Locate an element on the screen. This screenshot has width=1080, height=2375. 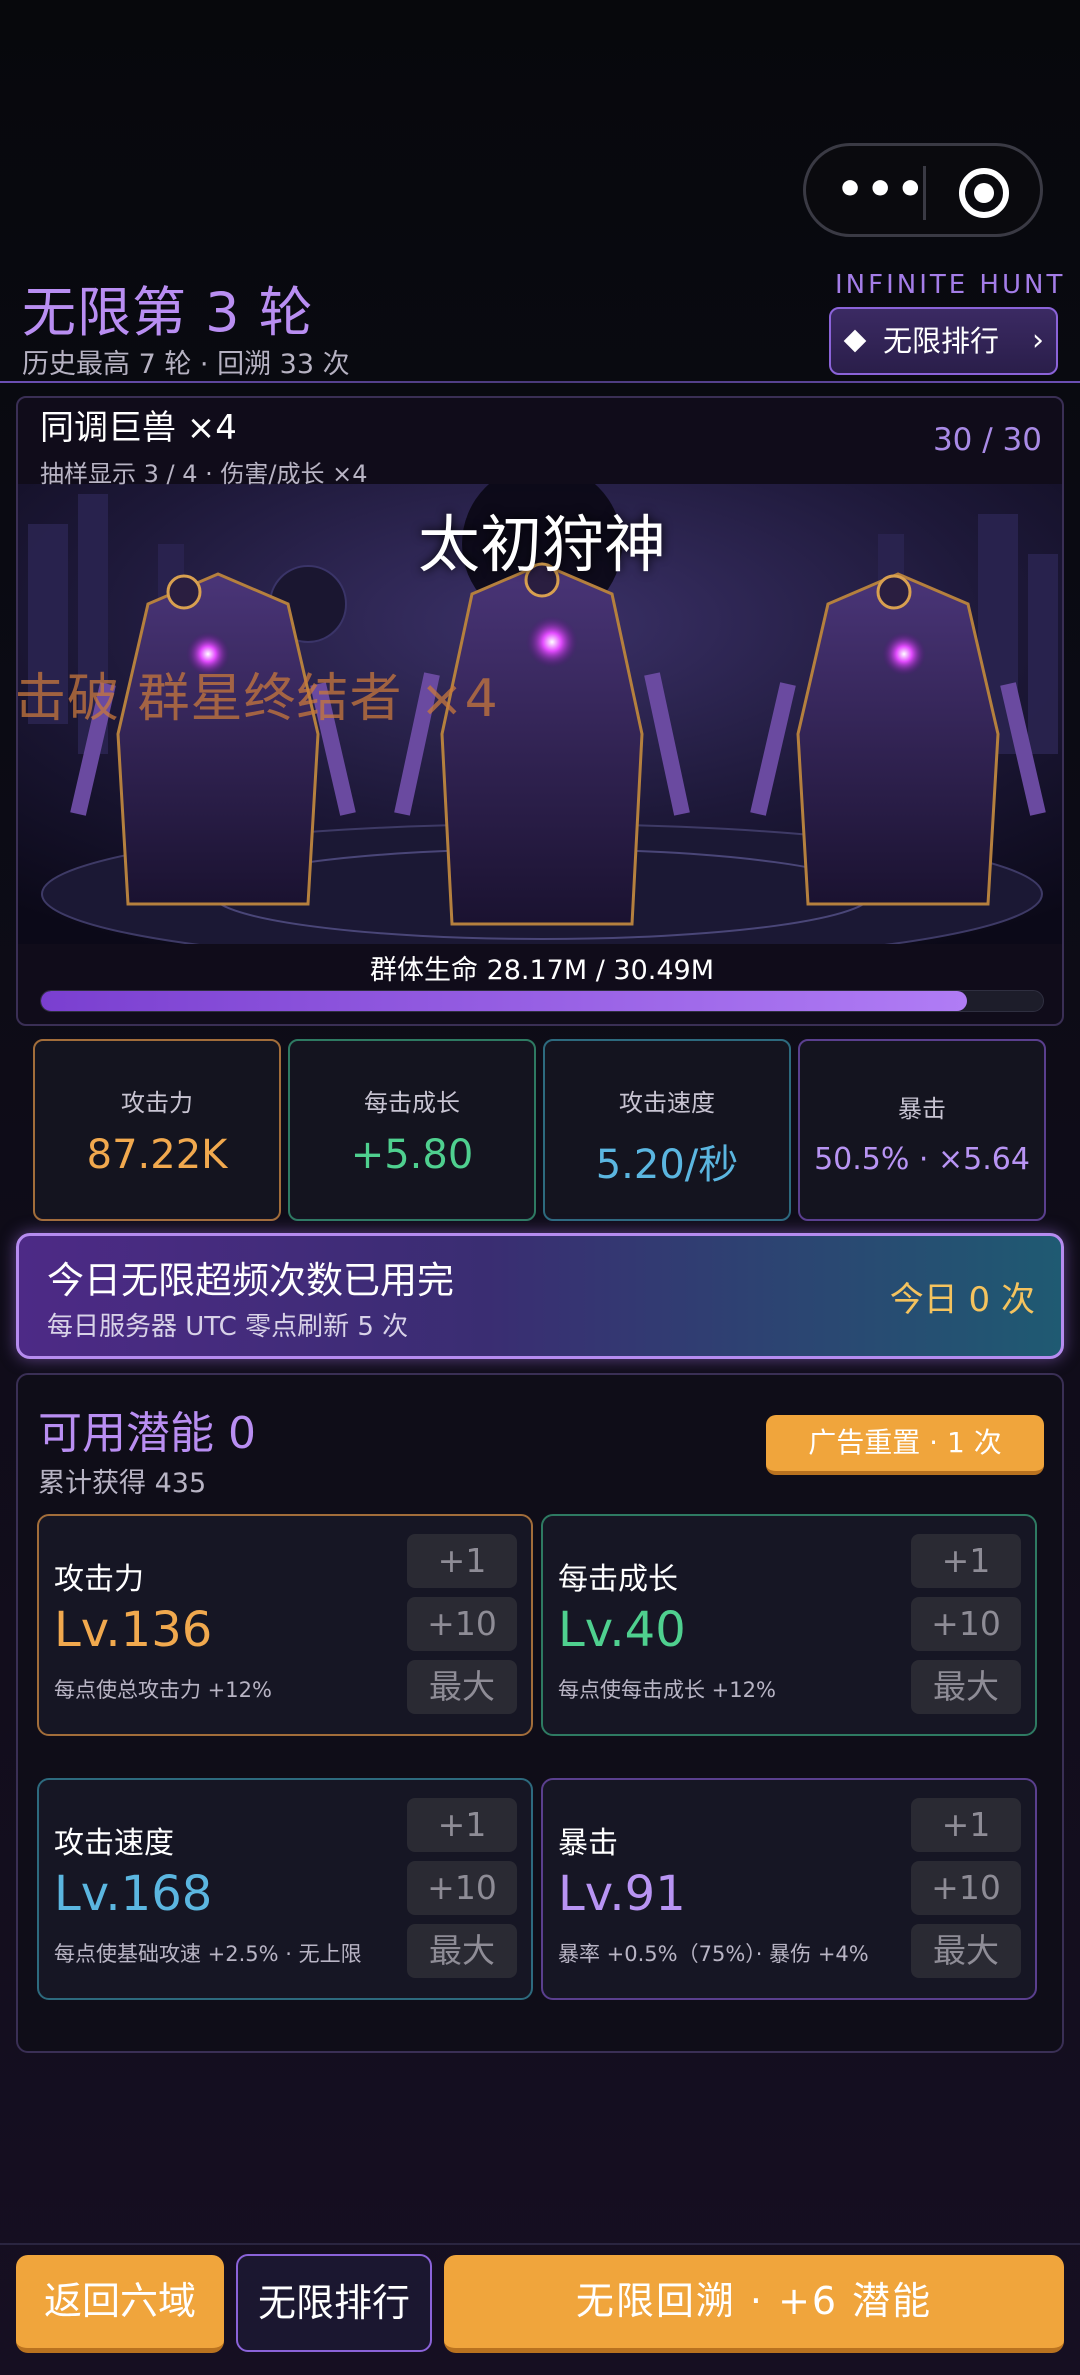
boss-counter: 30 / 30 is located at coordinates (987, 440).